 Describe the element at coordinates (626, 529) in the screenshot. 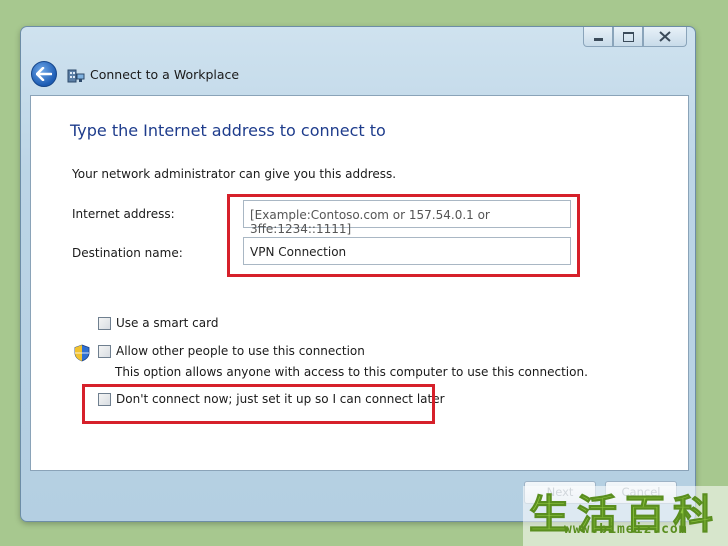

I see `watermark-url: www.bimeiz.com` at that location.